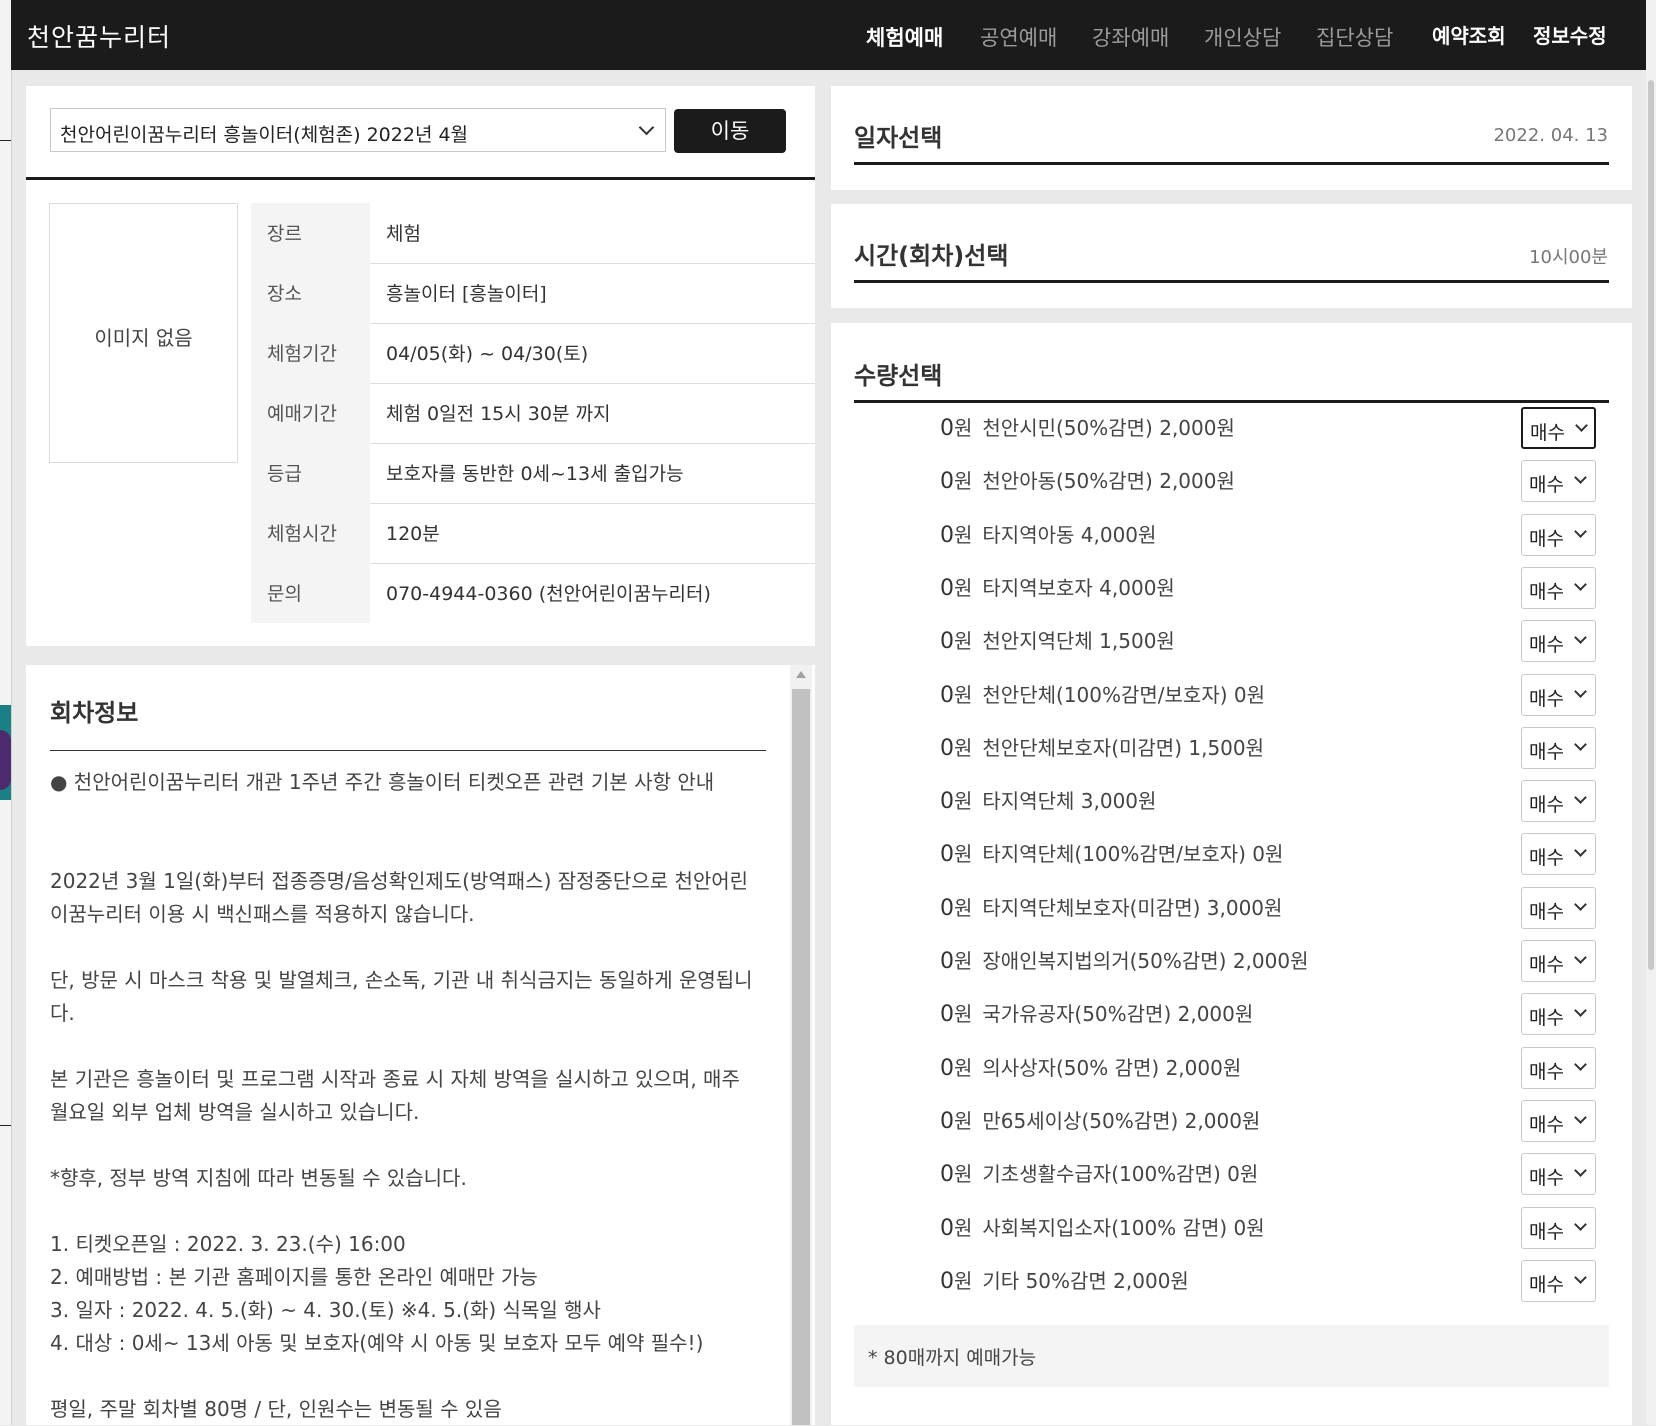  Describe the element at coordinates (1354, 37) in the screenshot. I see `nav-group-counseling: 집단상담` at that location.